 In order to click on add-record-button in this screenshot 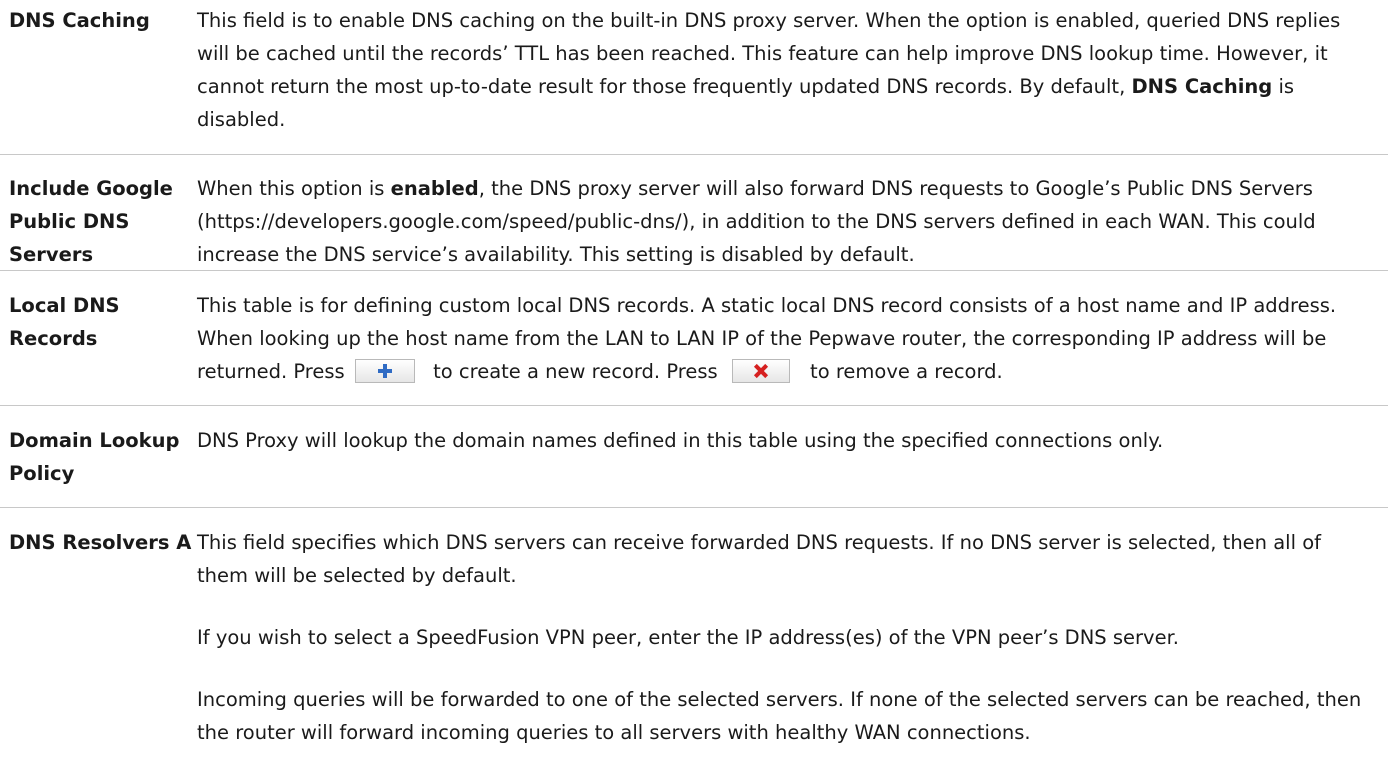, I will do `click(384, 371)`.